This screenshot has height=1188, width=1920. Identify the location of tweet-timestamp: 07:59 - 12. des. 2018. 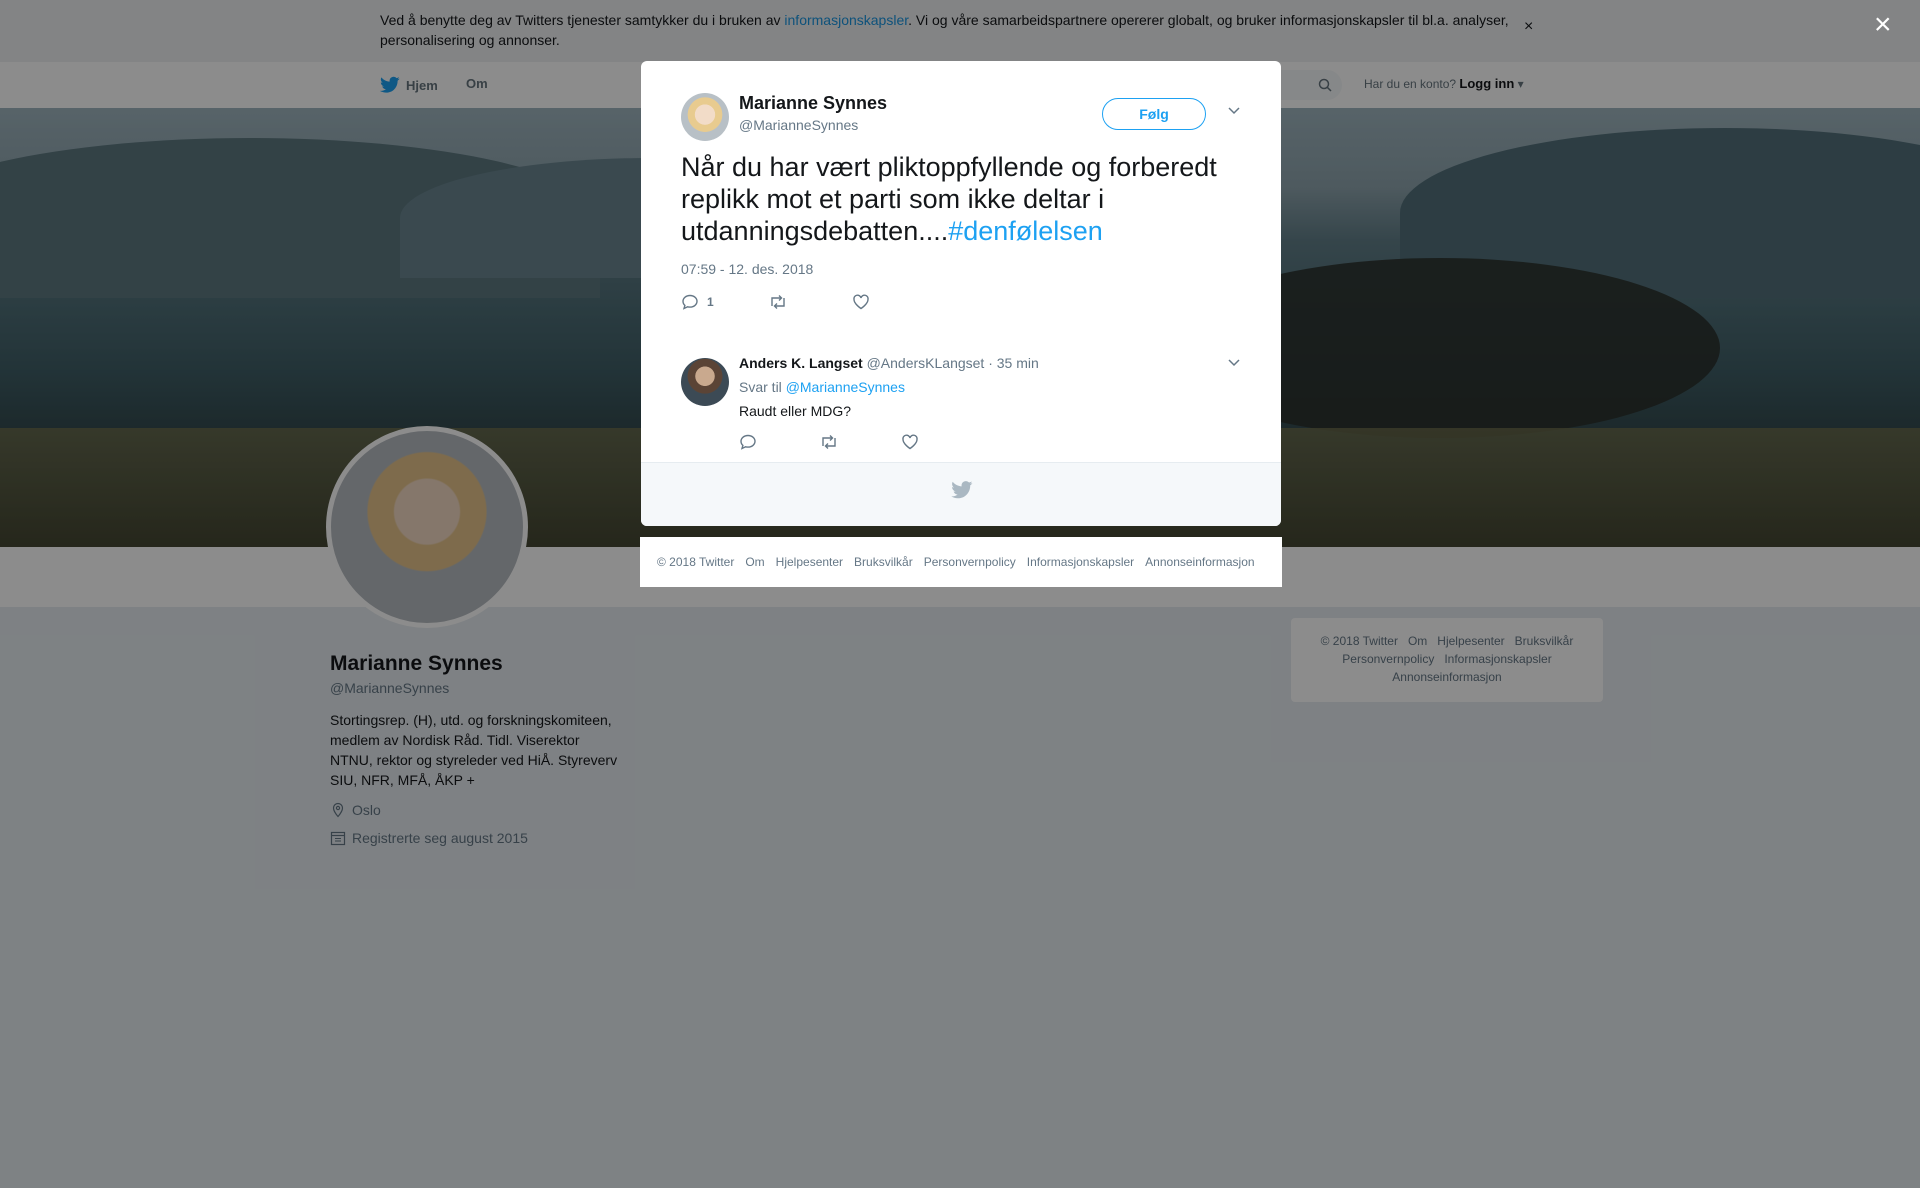
(747, 269).